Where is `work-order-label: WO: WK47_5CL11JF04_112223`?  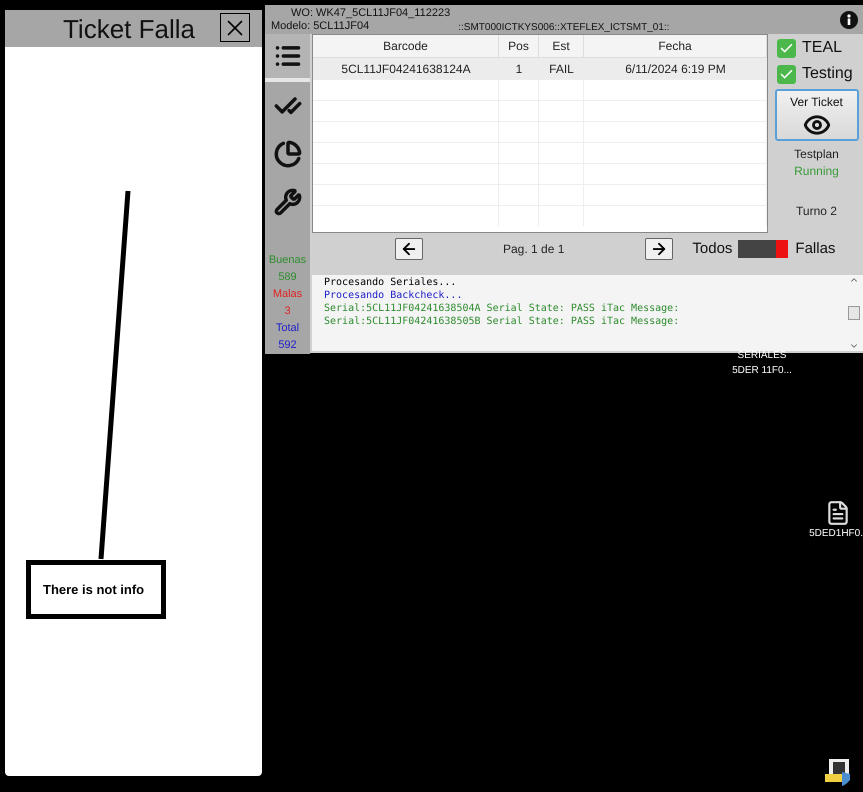
work-order-label: WO: WK47_5CL11JF04_112223 is located at coordinates (371, 13).